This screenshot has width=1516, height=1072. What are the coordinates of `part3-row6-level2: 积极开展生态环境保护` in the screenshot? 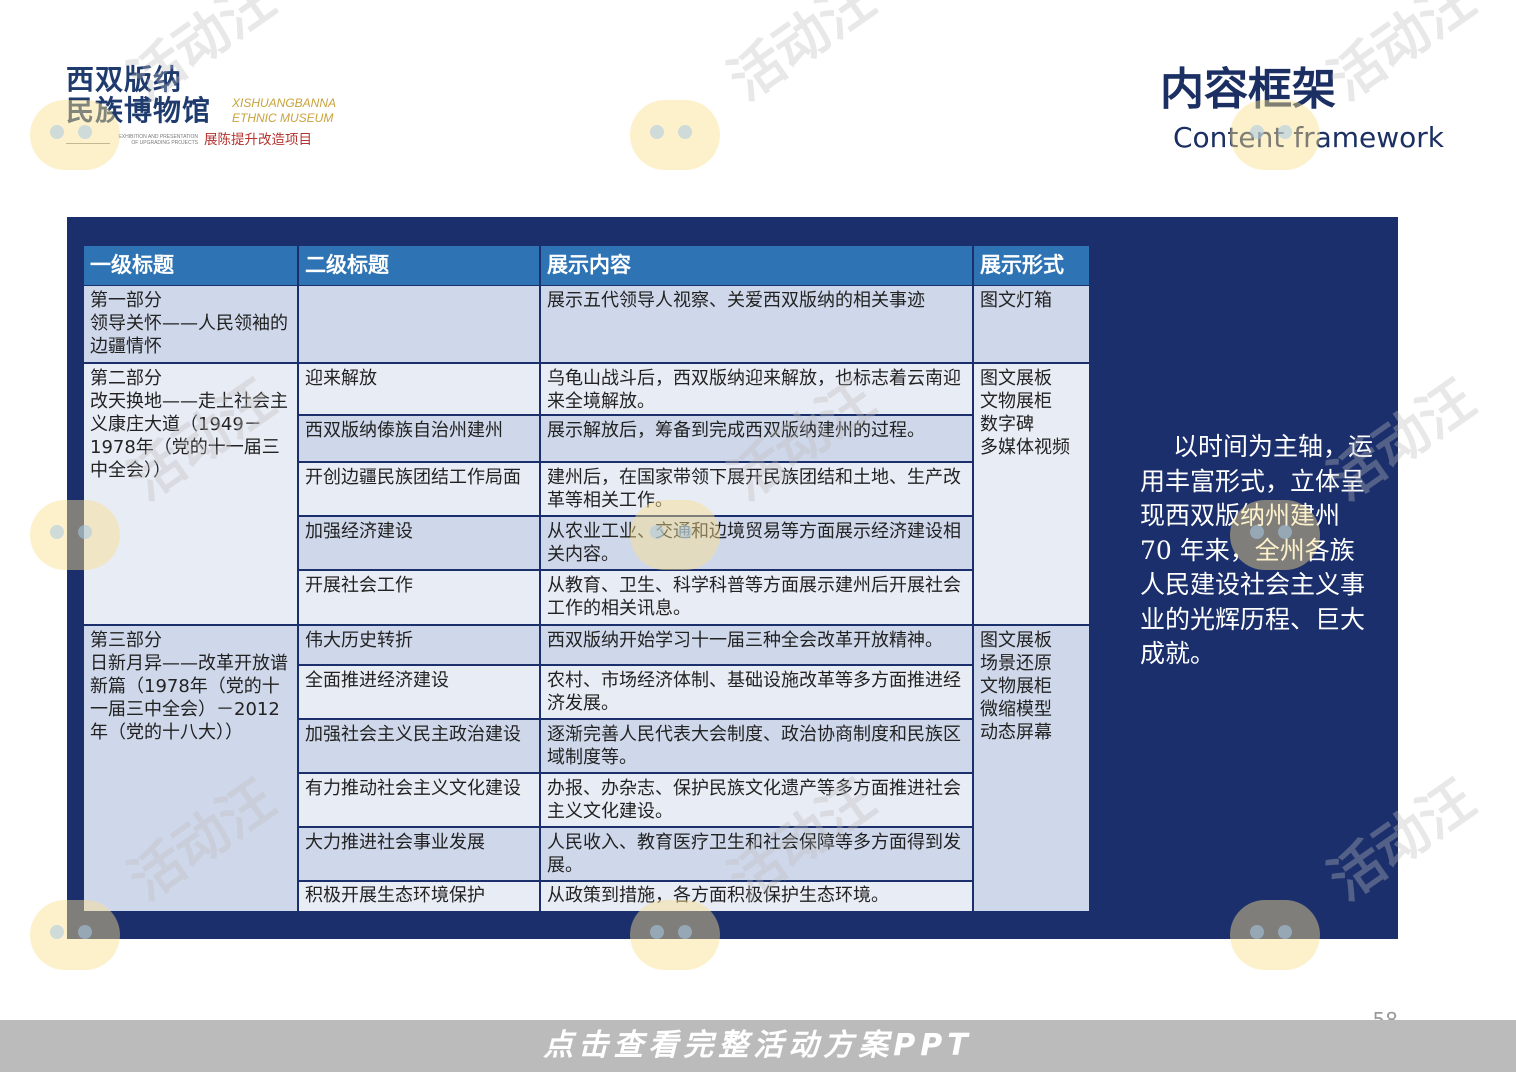 It's located at (419, 896).